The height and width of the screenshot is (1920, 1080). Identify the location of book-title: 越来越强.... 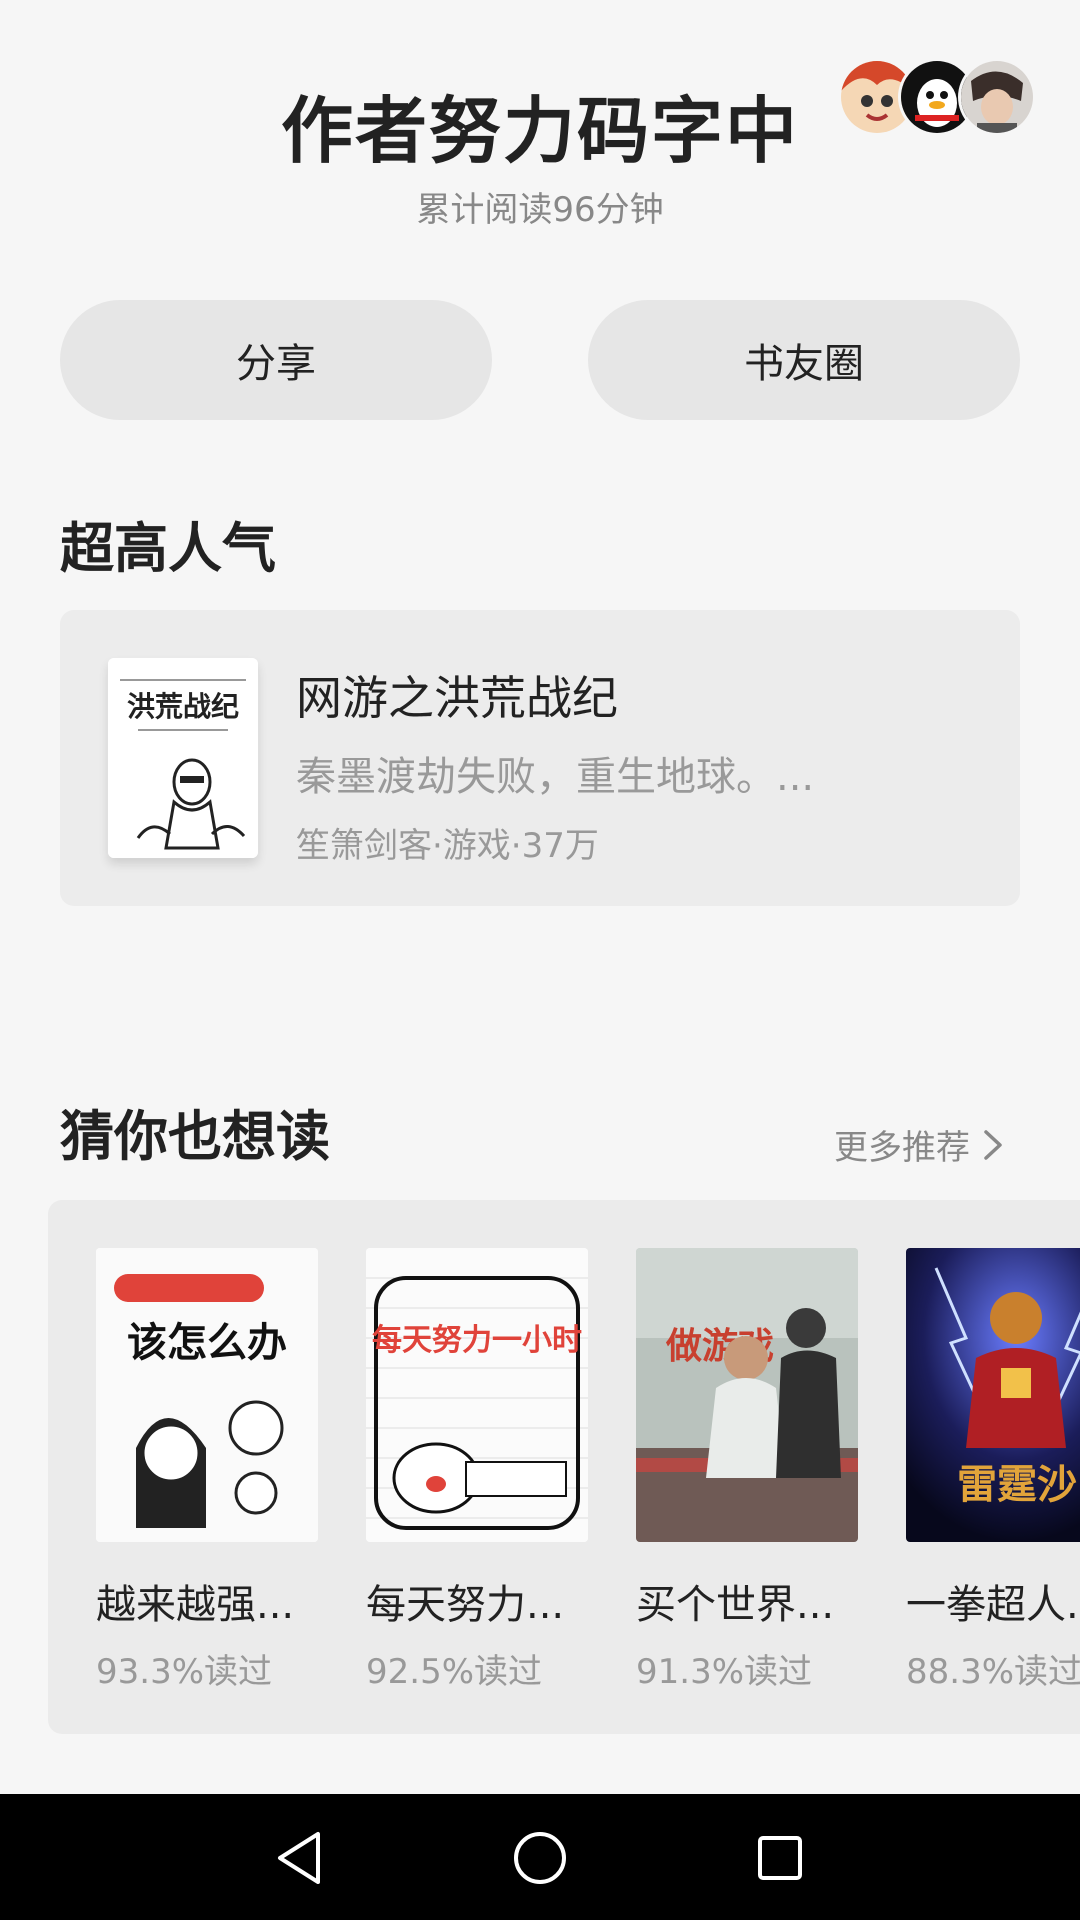
(195, 1605).